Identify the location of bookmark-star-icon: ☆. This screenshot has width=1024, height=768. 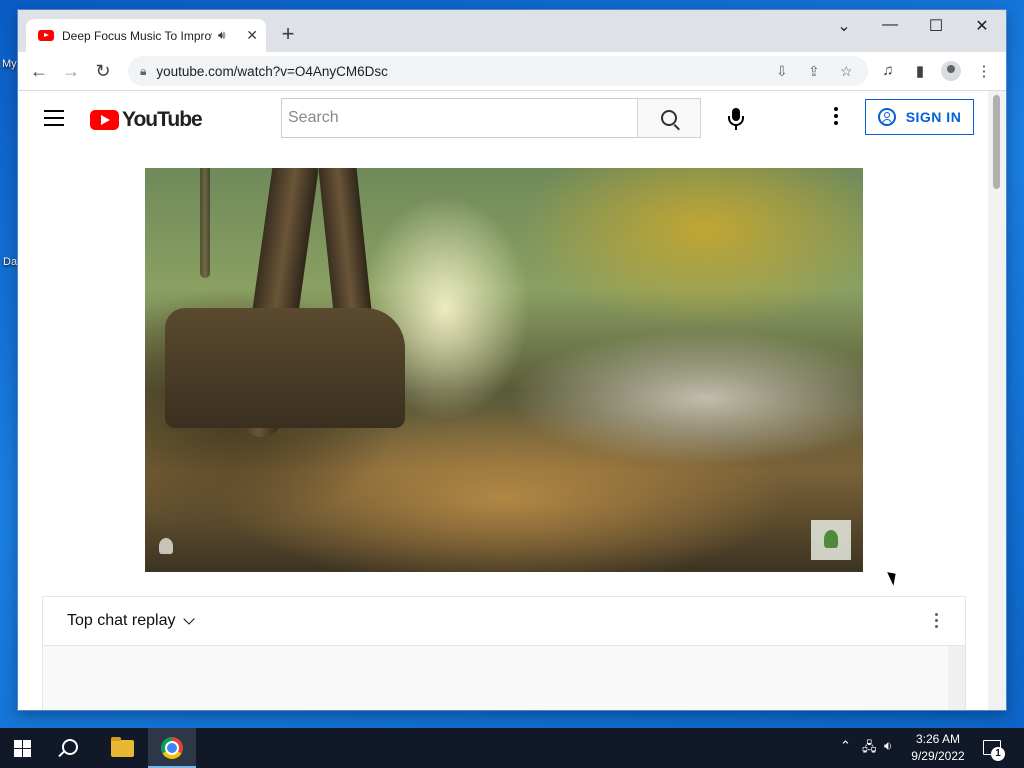
(846, 71).